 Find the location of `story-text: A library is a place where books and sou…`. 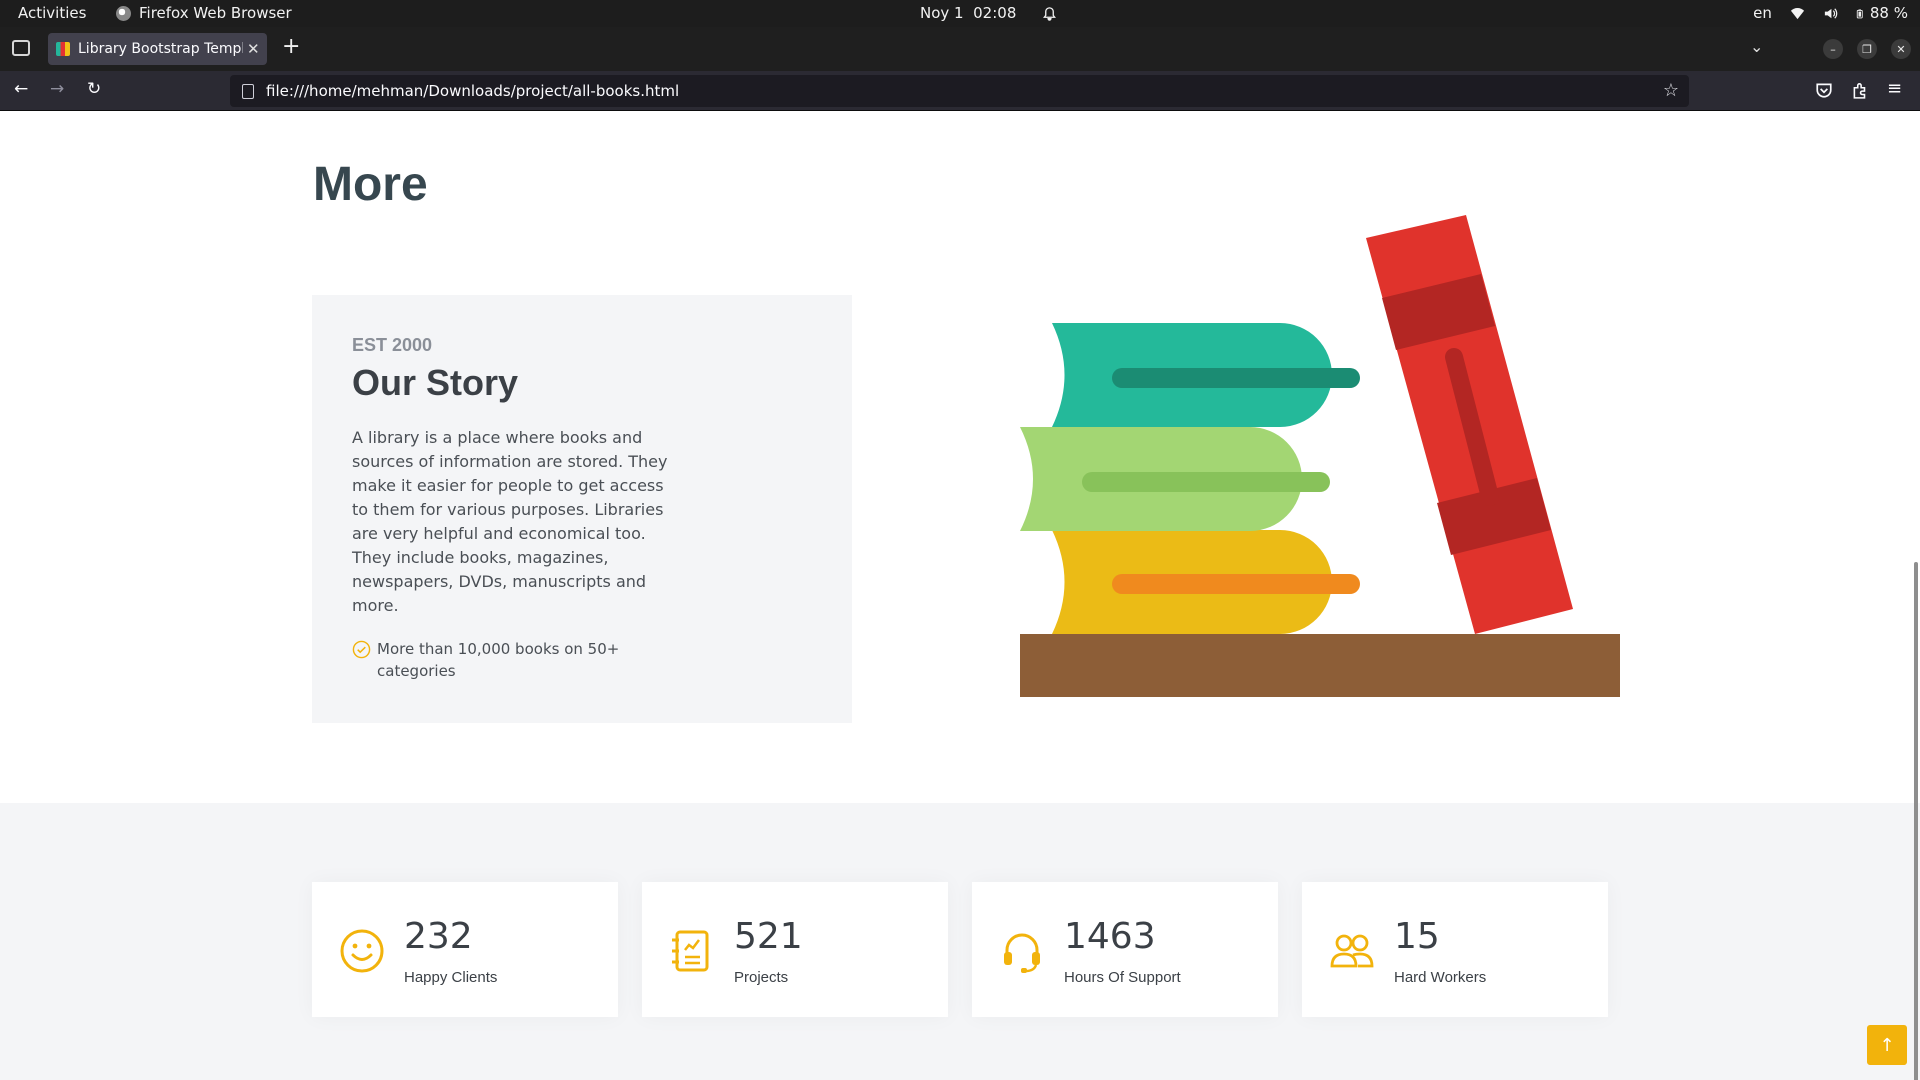

story-text: A library is a place where books and sou… is located at coordinates (510, 521).